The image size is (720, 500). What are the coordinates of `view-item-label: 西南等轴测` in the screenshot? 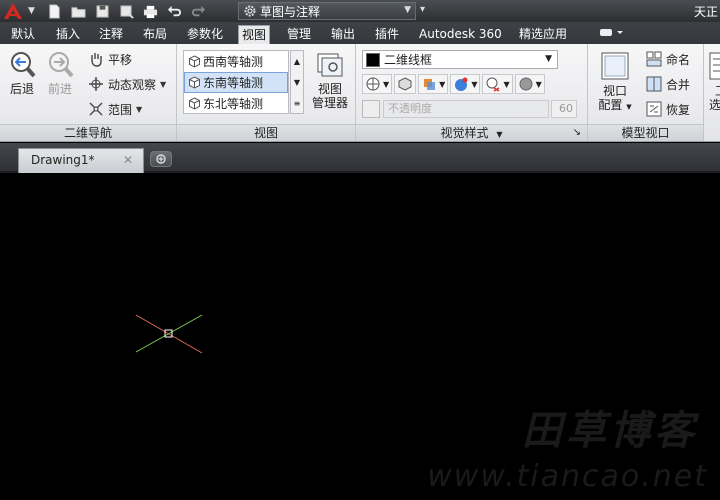 It's located at (233, 62).